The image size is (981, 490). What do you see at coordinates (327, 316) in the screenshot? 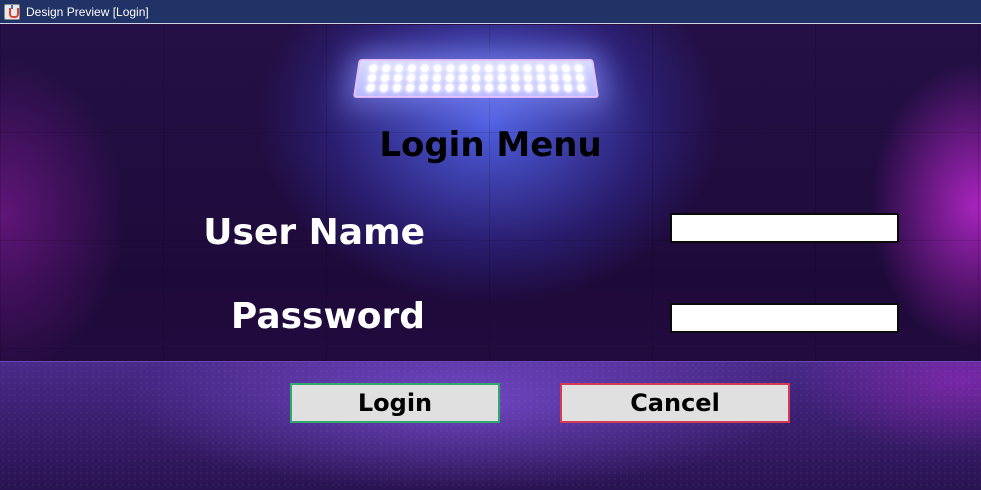
I see `password-label: Password` at bounding box center [327, 316].